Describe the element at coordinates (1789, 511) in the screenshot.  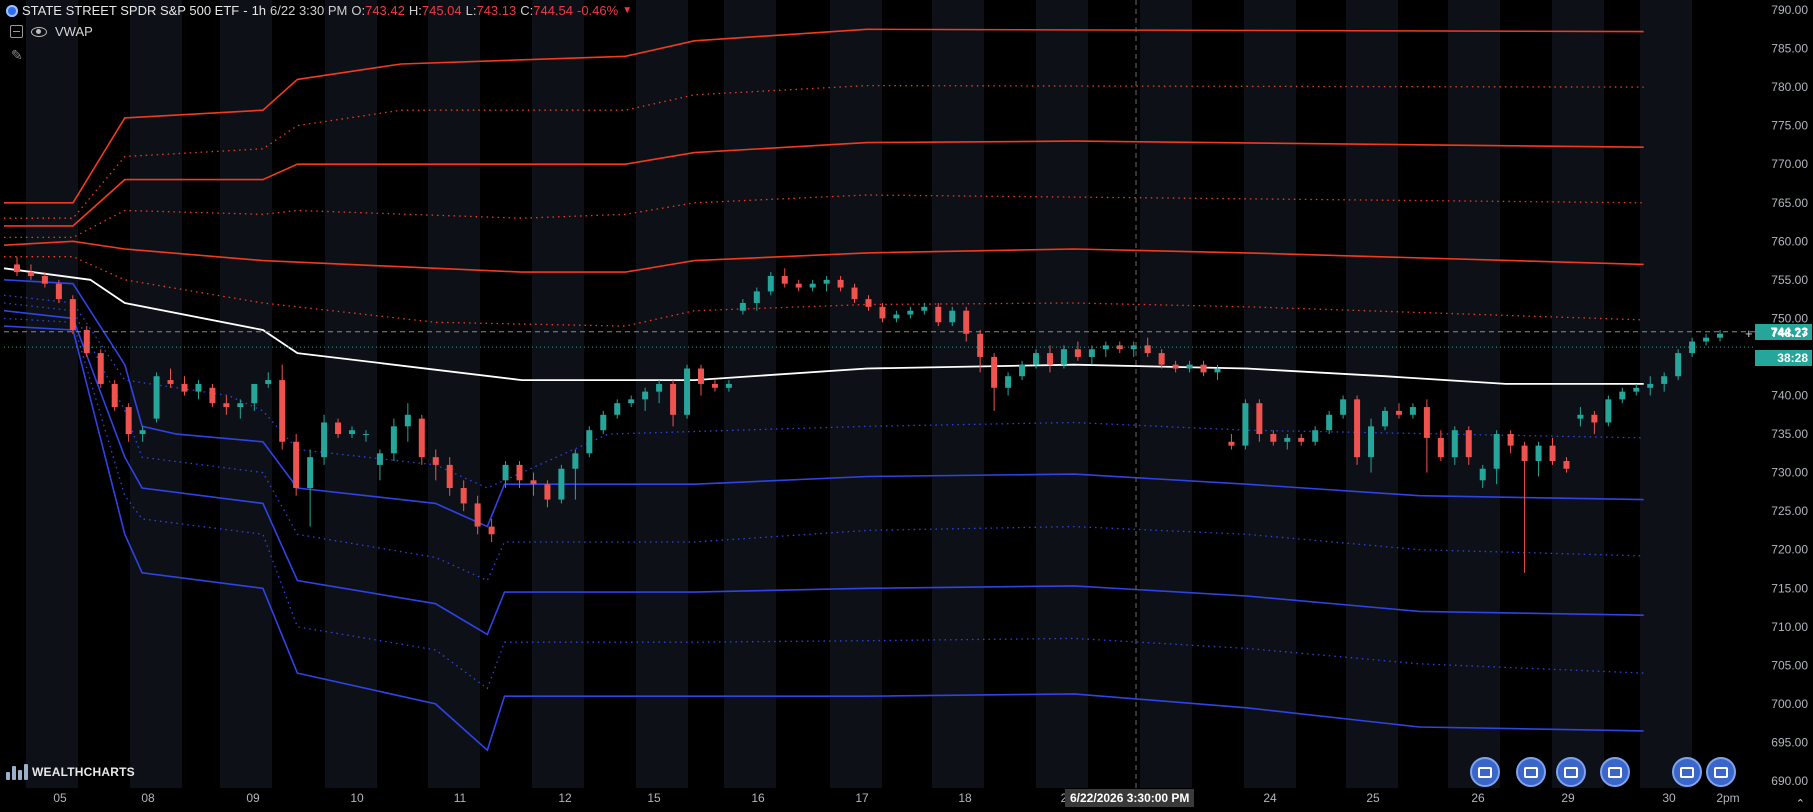
I see `y-tick-label: 725.00` at that location.